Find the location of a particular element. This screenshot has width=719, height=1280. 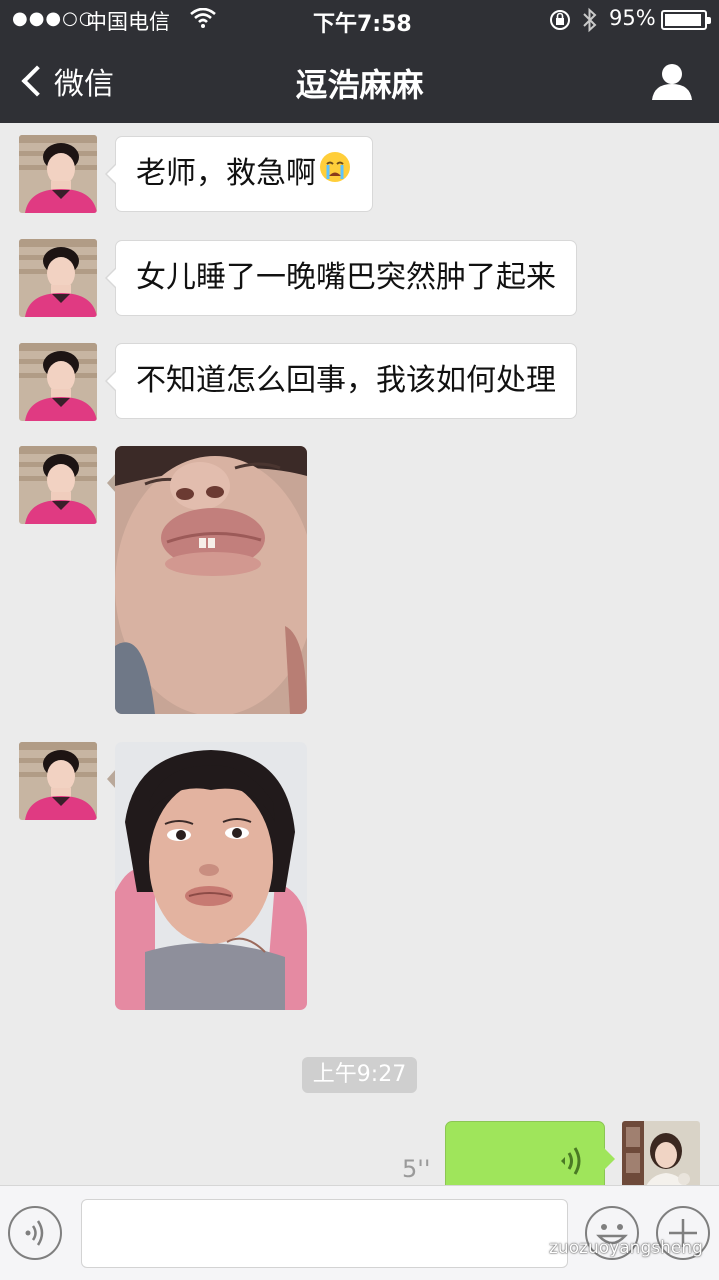

battery-icon is located at coordinates (686, 20).